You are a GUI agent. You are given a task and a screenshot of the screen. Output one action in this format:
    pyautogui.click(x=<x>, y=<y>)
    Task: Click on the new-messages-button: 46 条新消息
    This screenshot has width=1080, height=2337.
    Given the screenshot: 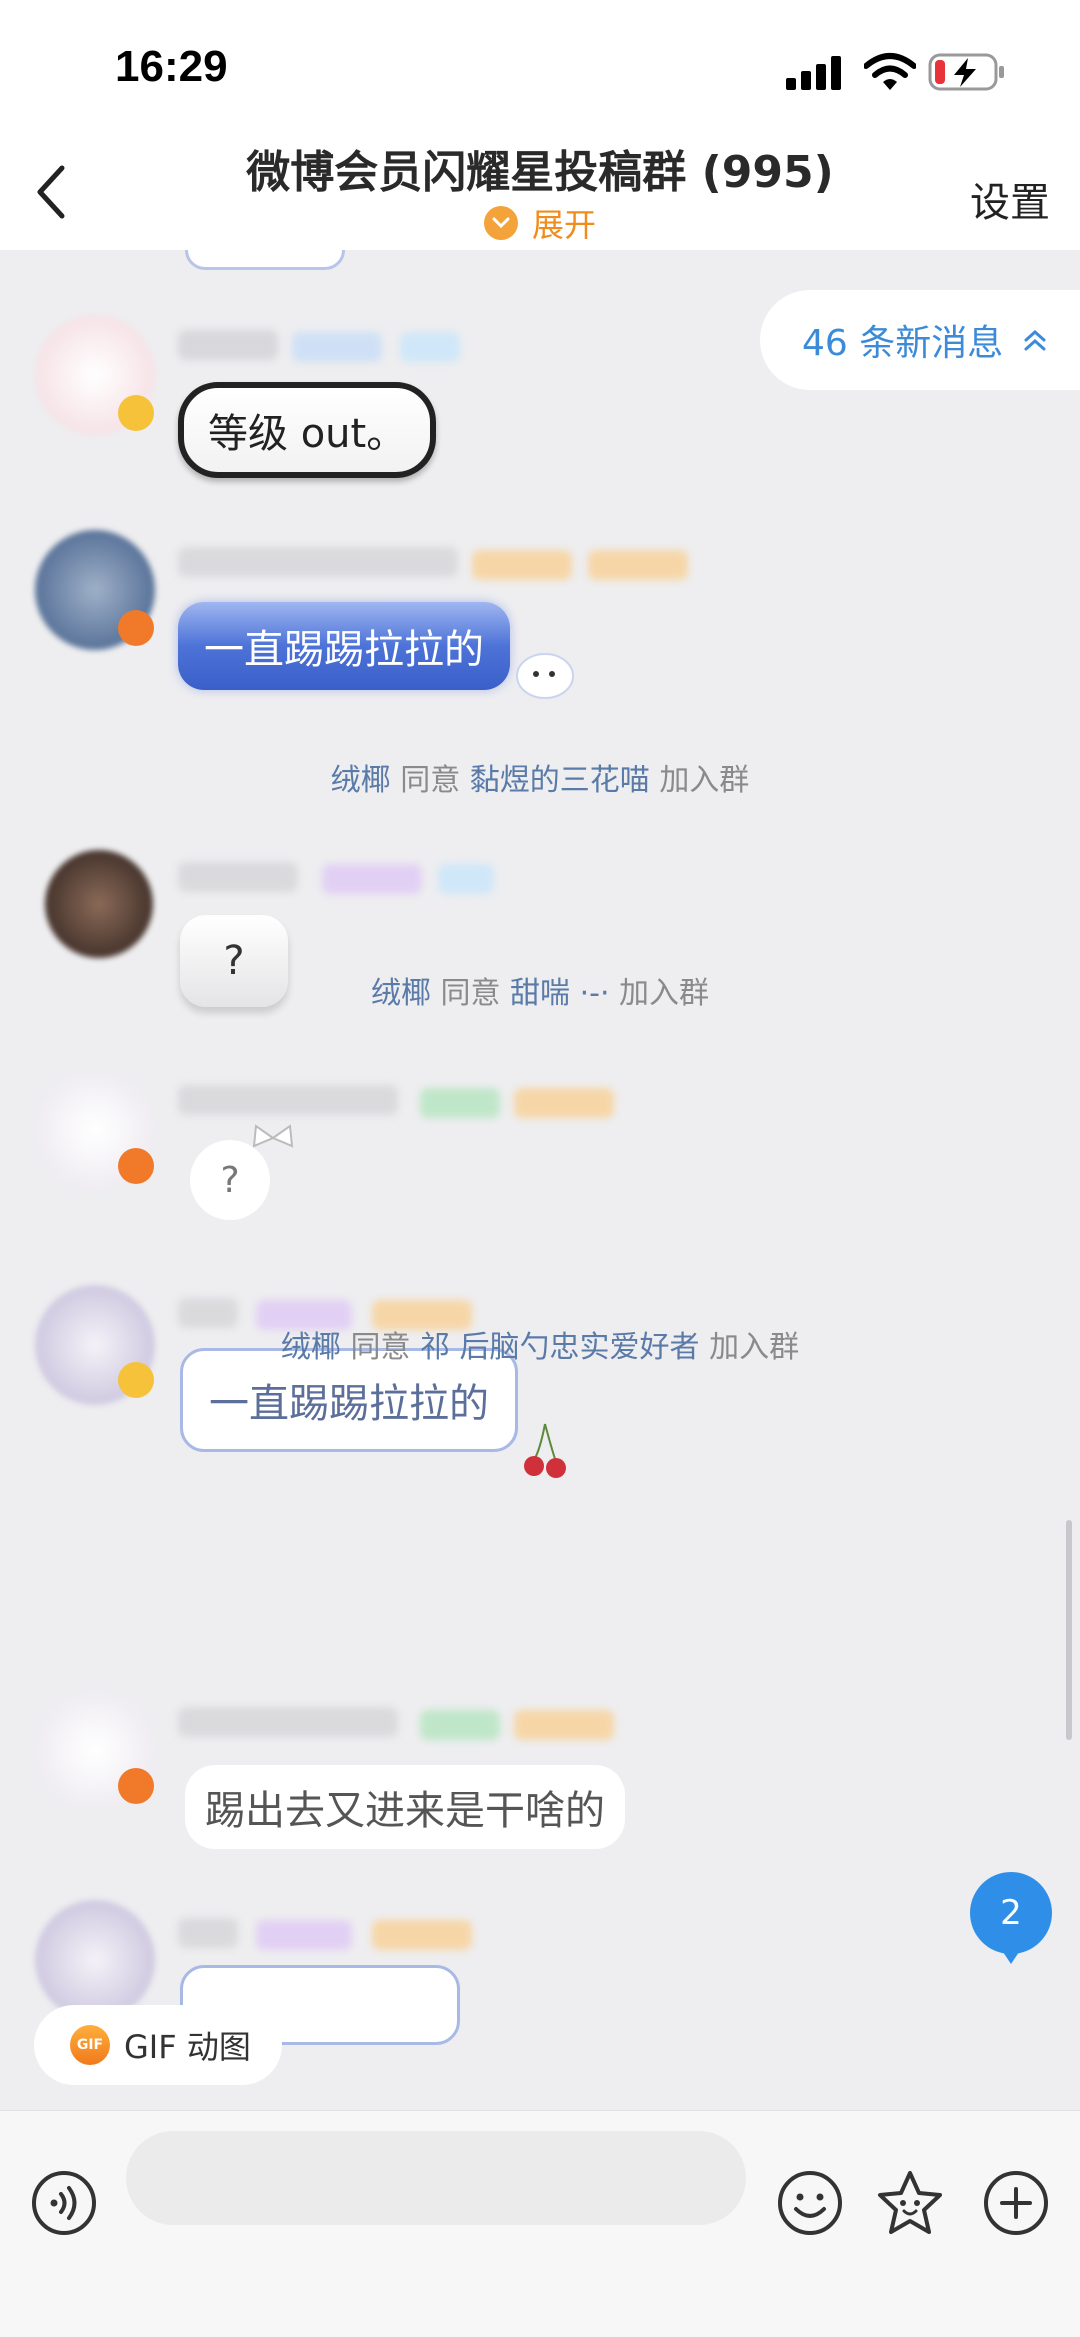 What is the action you would take?
    pyautogui.click(x=920, y=340)
    